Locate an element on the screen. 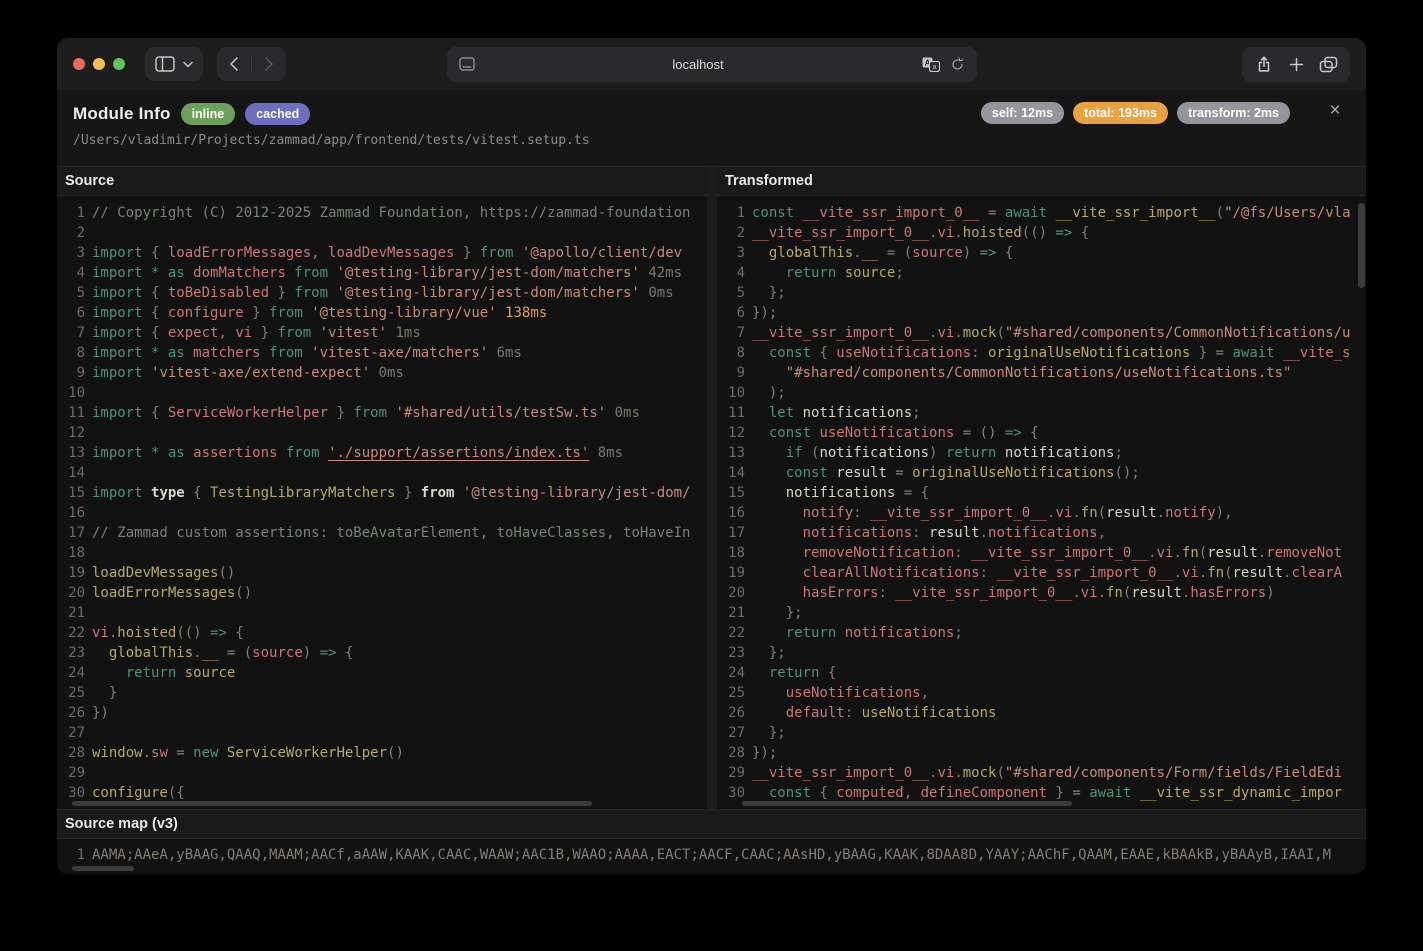  code-line: 27 }; is located at coordinates (1041, 733).